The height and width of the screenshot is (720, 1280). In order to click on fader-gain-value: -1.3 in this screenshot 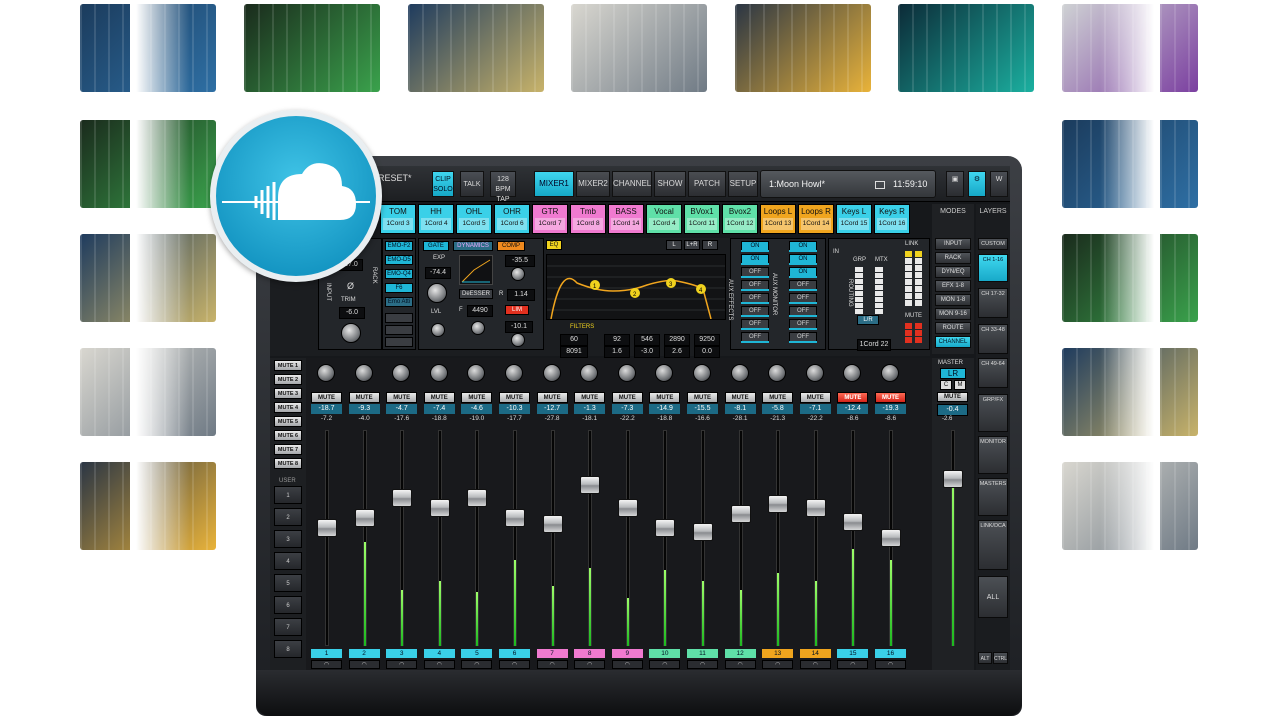, I will do `click(590, 409)`.